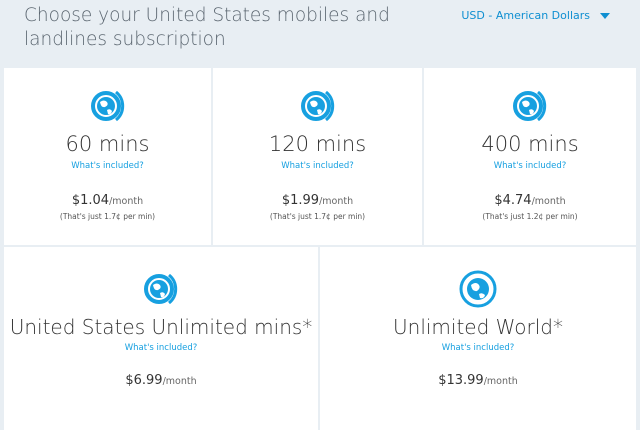 The width and height of the screenshot is (640, 430). Describe the element at coordinates (300, 200) in the screenshot. I see `price-value: $1.99` at that location.